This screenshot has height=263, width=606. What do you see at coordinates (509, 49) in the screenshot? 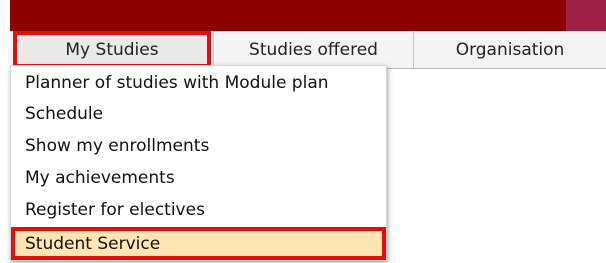
I see `tab-organisation: Organisation` at bounding box center [509, 49].